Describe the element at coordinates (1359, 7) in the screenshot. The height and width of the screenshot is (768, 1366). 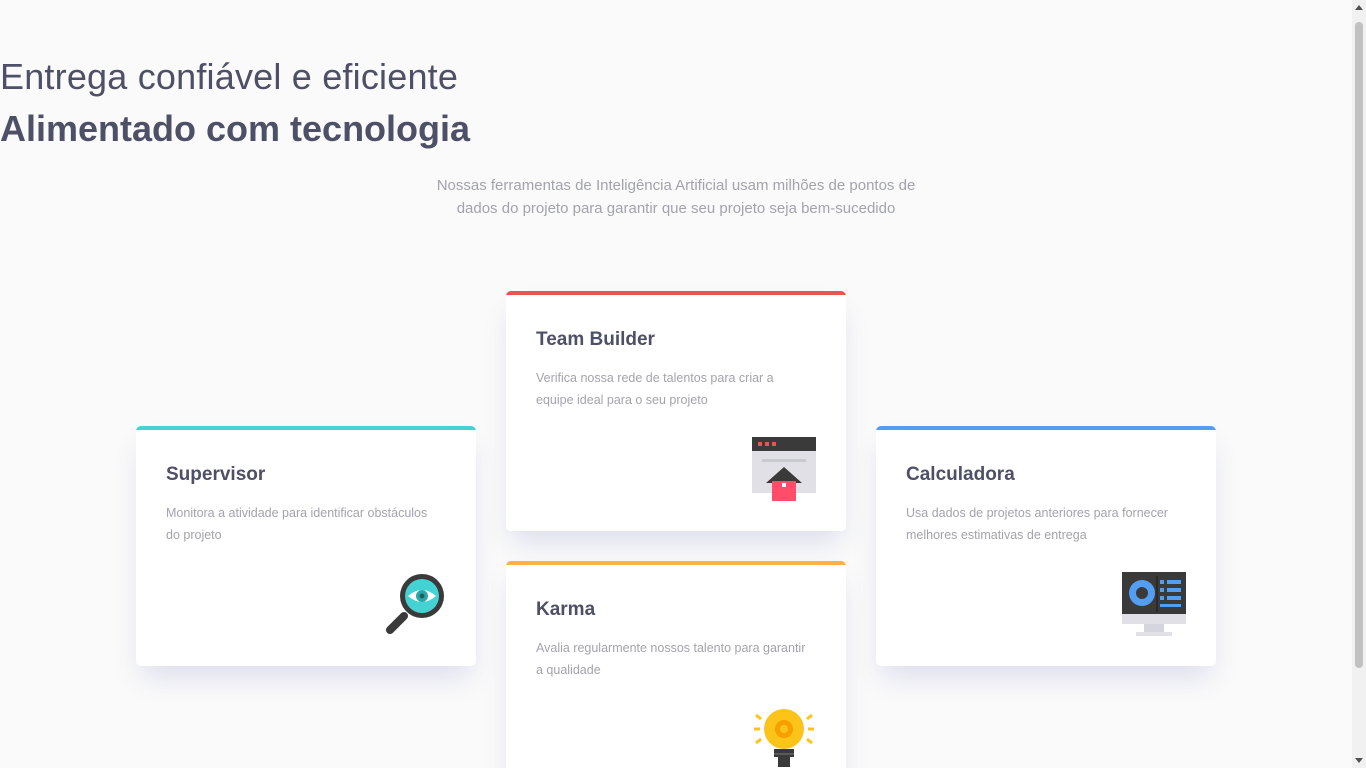
I see `scroll-up-arrow-icon` at that location.